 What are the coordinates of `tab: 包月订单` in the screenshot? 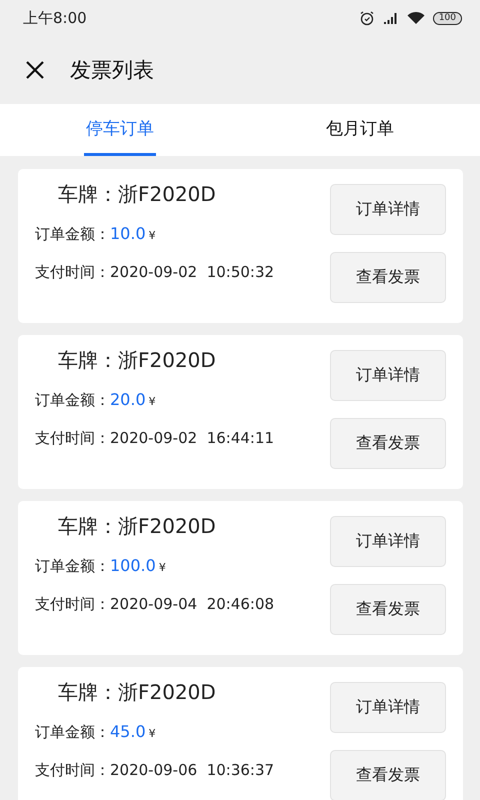 It's located at (360, 130).